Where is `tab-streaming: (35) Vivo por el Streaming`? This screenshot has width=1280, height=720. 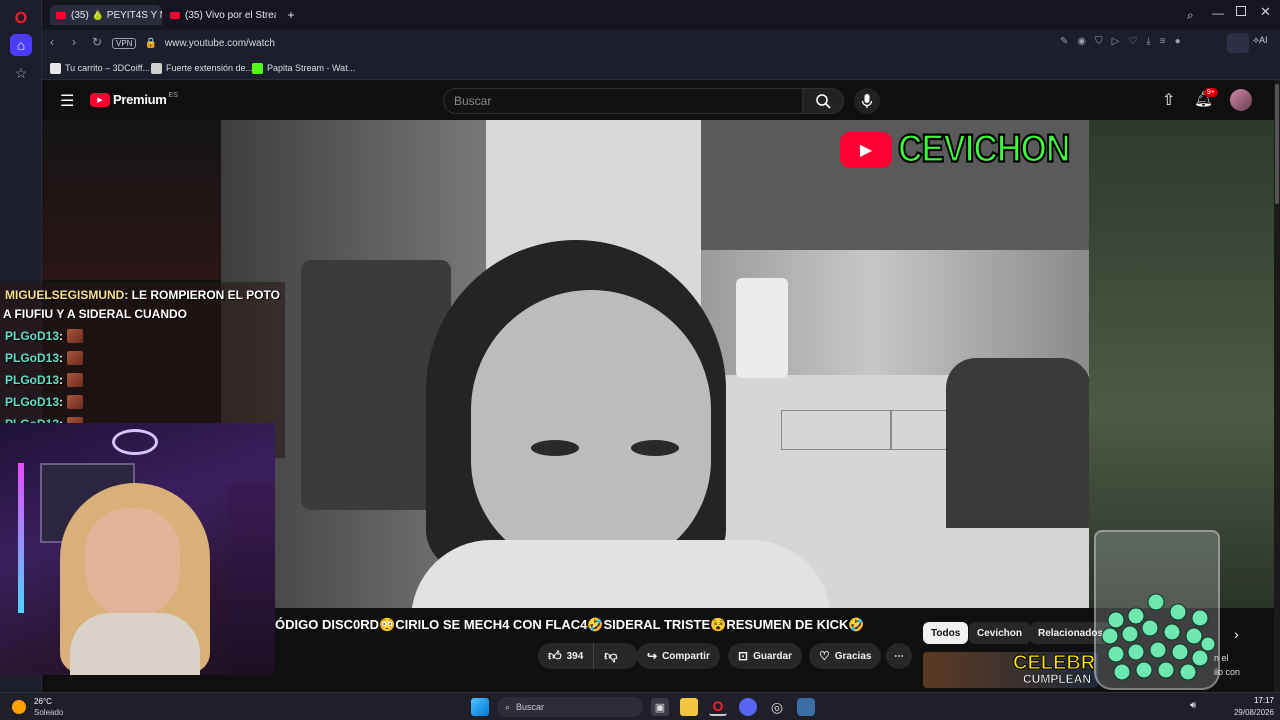
tab-streaming: (35) Vivo por el Streaming is located at coordinates (220, 15).